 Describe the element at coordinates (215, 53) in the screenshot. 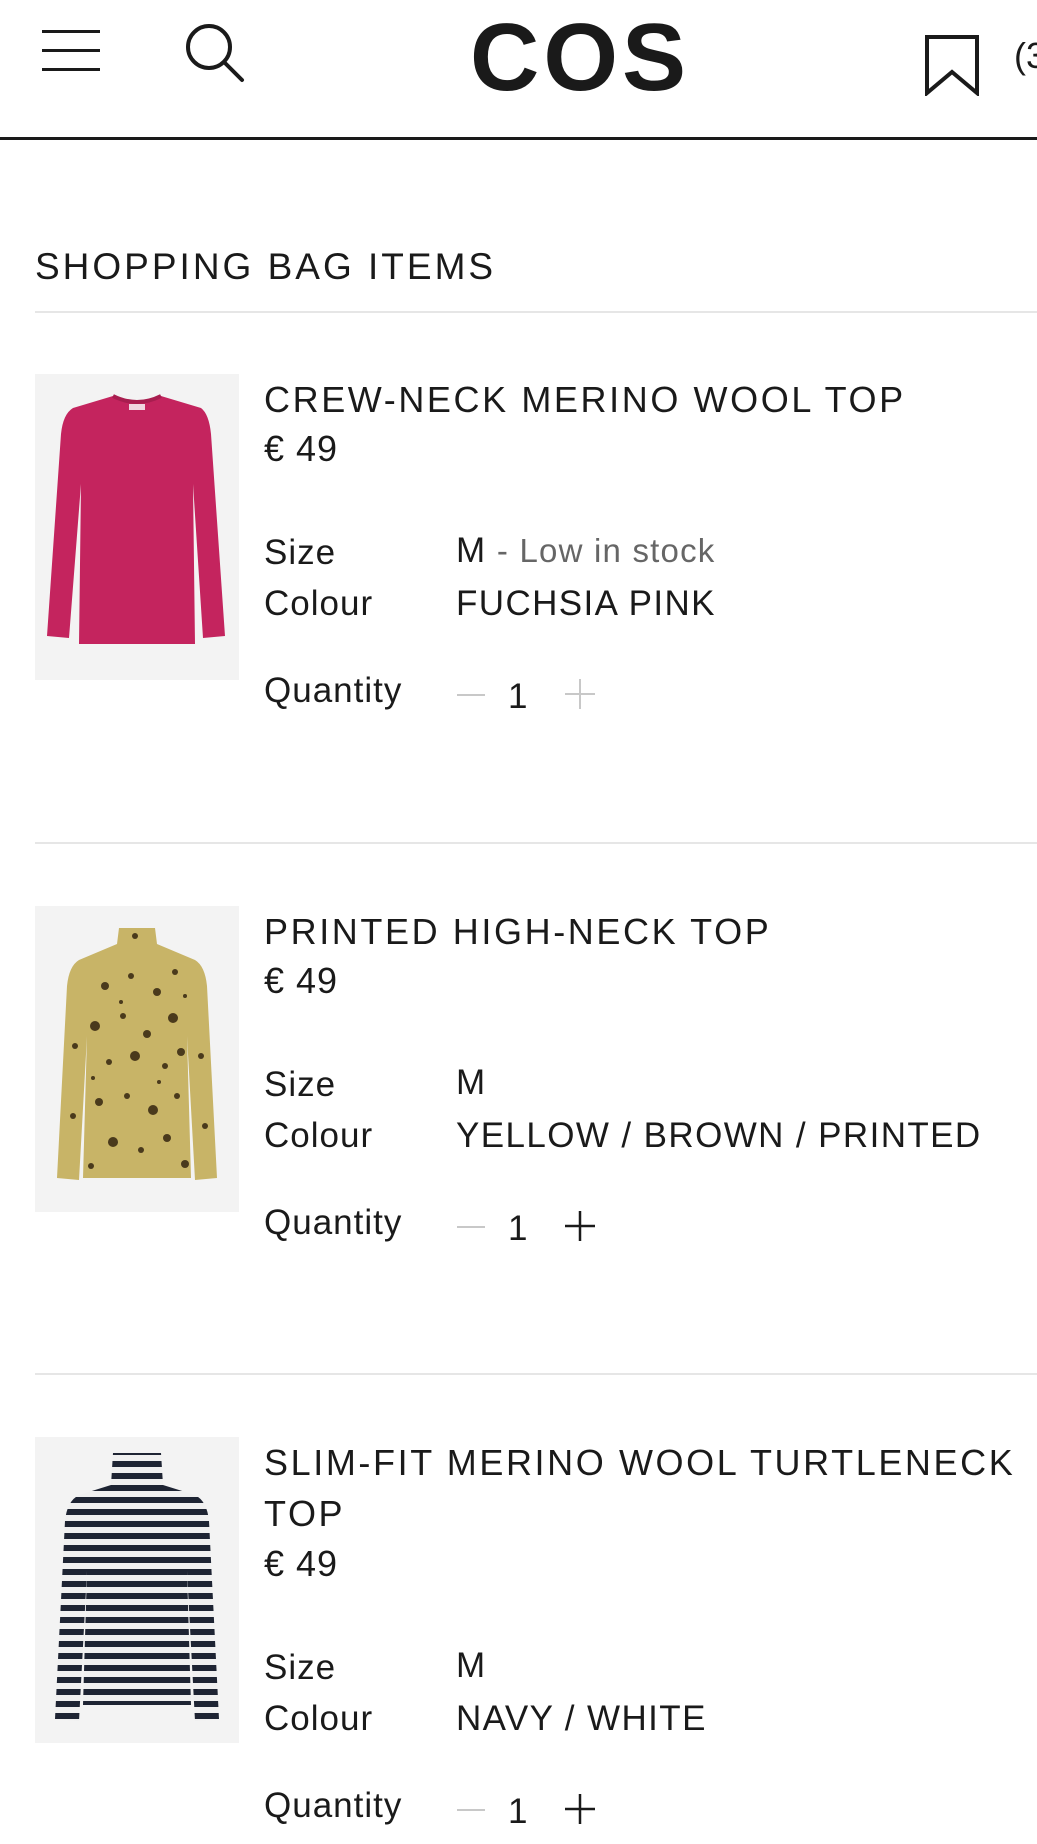

I see `search-icon` at that location.